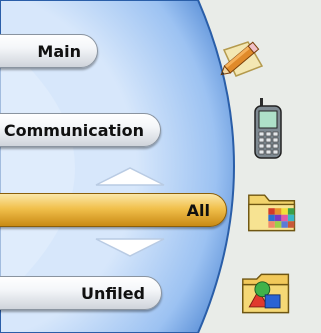 Image resolution: width=321 pixels, height=333 pixels. I want to click on phone-app-button, so click(268, 128).